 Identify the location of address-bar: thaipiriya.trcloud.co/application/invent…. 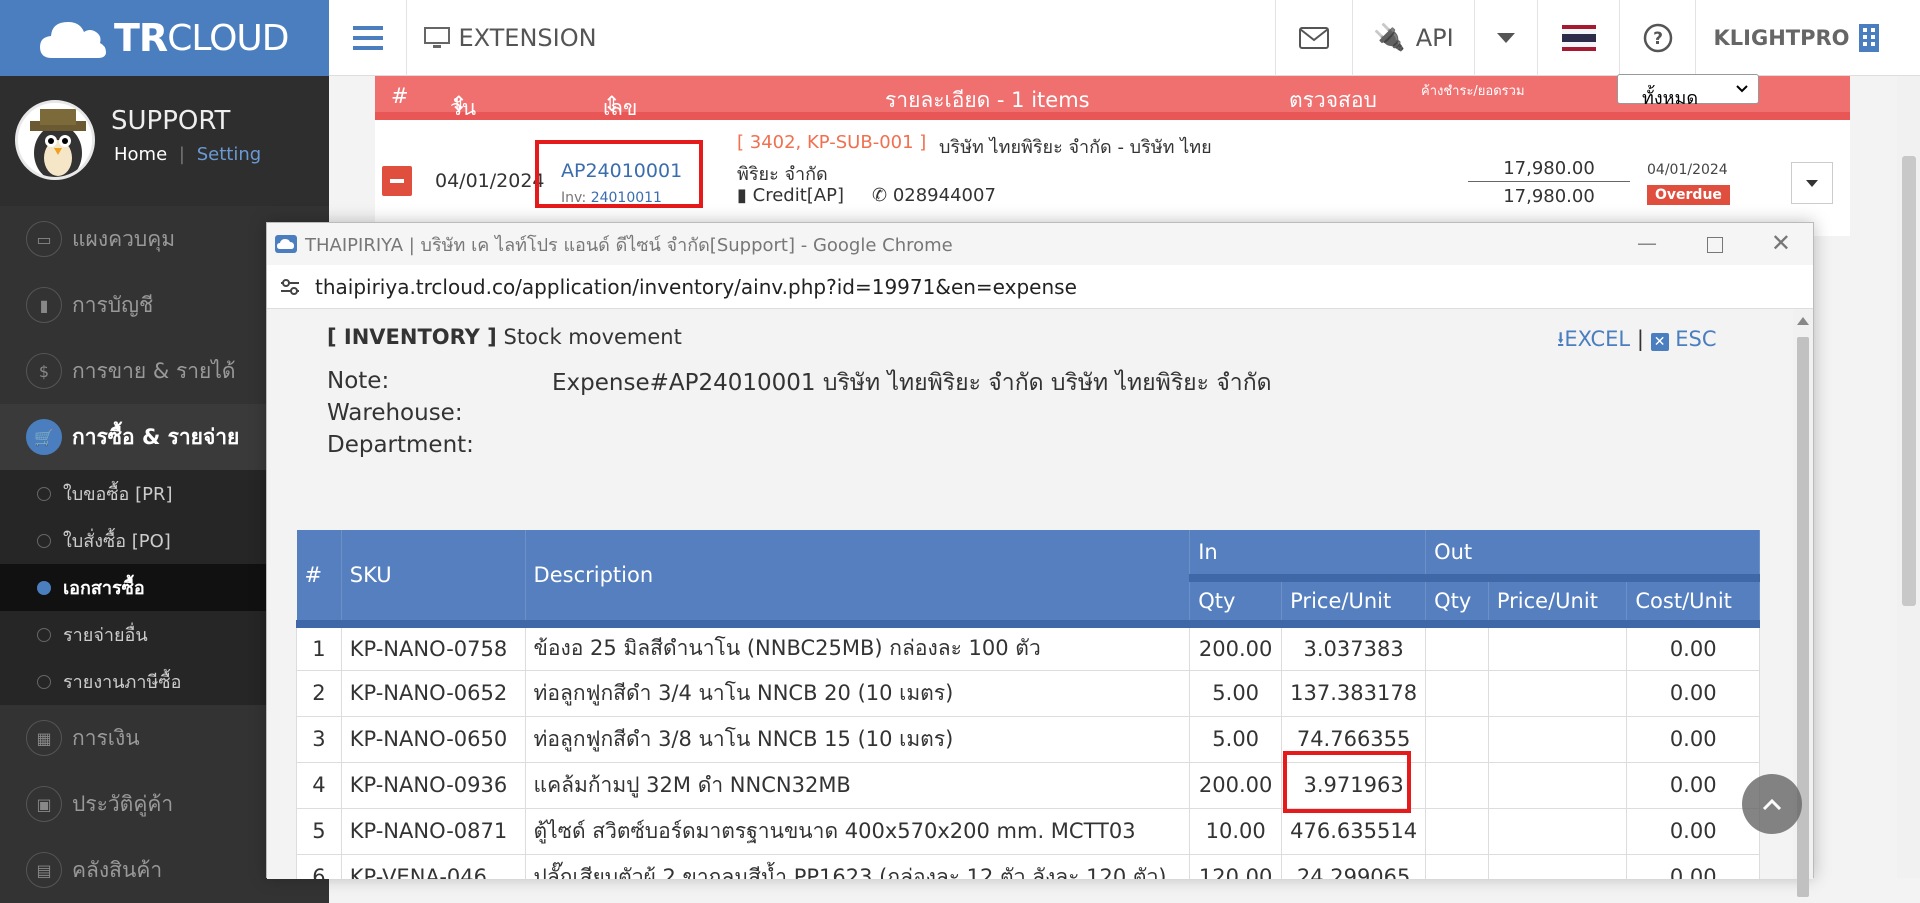
(1040, 287).